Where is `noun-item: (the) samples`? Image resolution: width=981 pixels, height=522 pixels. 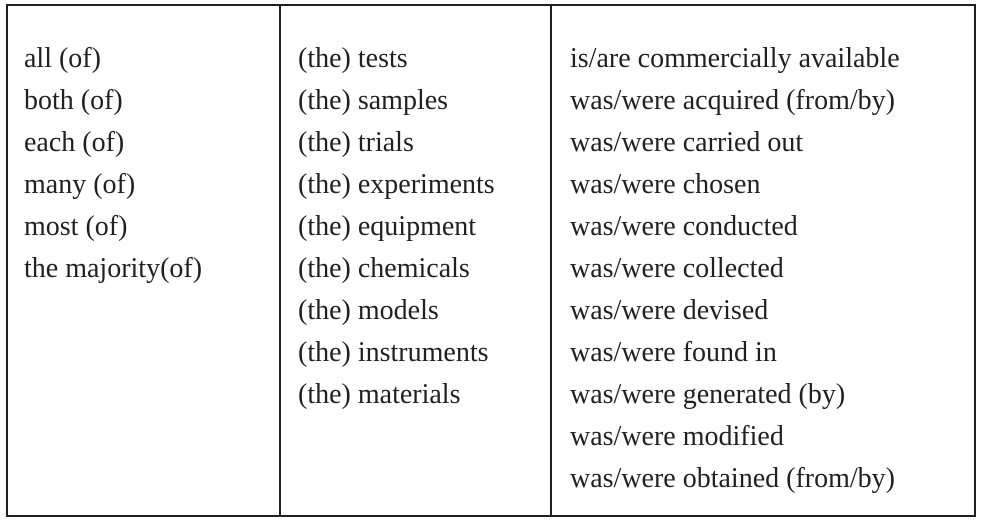 noun-item: (the) samples is located at coordinates (373, 100).